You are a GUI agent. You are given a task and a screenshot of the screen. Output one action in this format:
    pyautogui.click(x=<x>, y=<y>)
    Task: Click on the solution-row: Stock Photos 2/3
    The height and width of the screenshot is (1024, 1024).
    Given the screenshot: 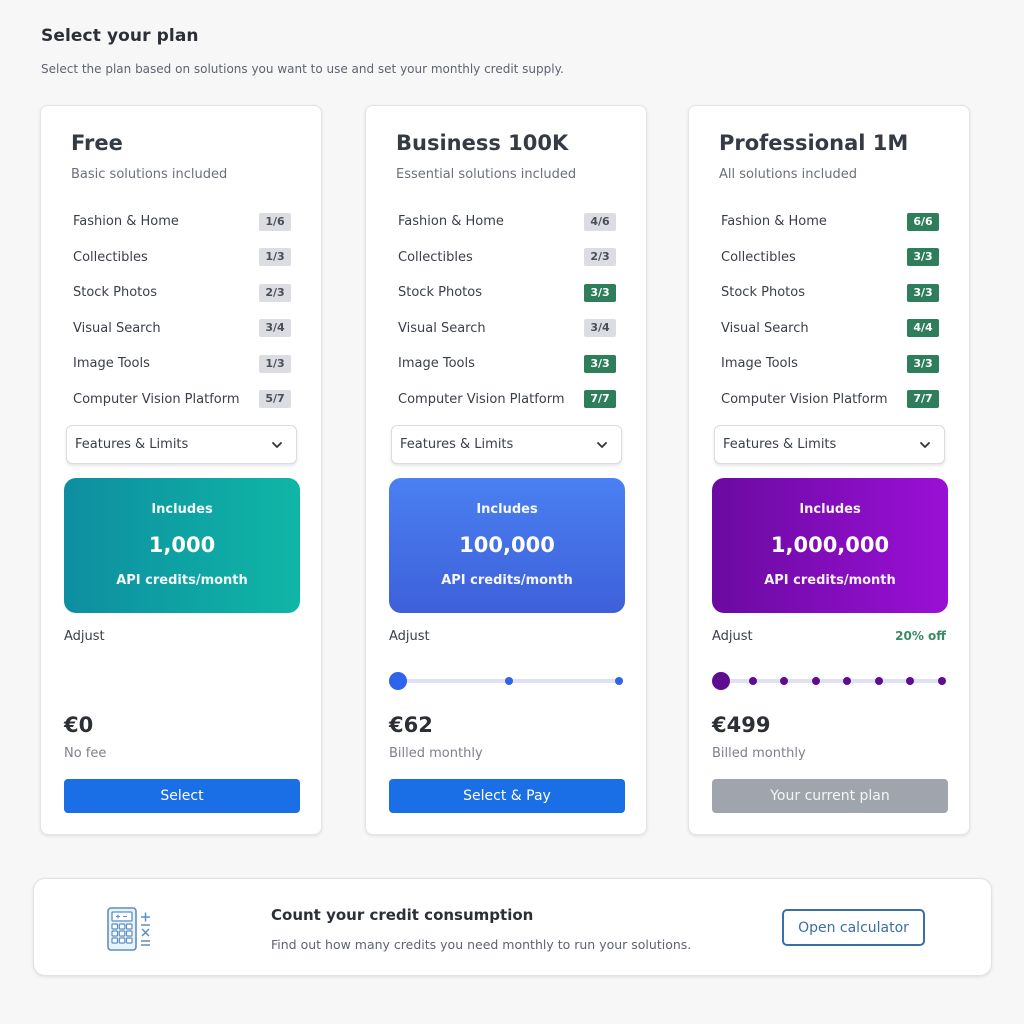 What is the action you would take?
    pyautogui.click(x=182, y=293)
    